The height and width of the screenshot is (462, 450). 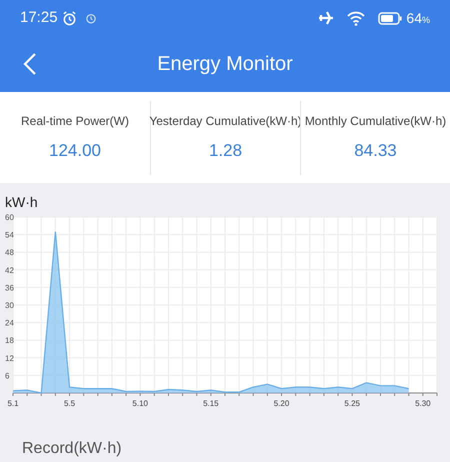 I want to click on y-tick-label: 18, so click(x=9, y=341).